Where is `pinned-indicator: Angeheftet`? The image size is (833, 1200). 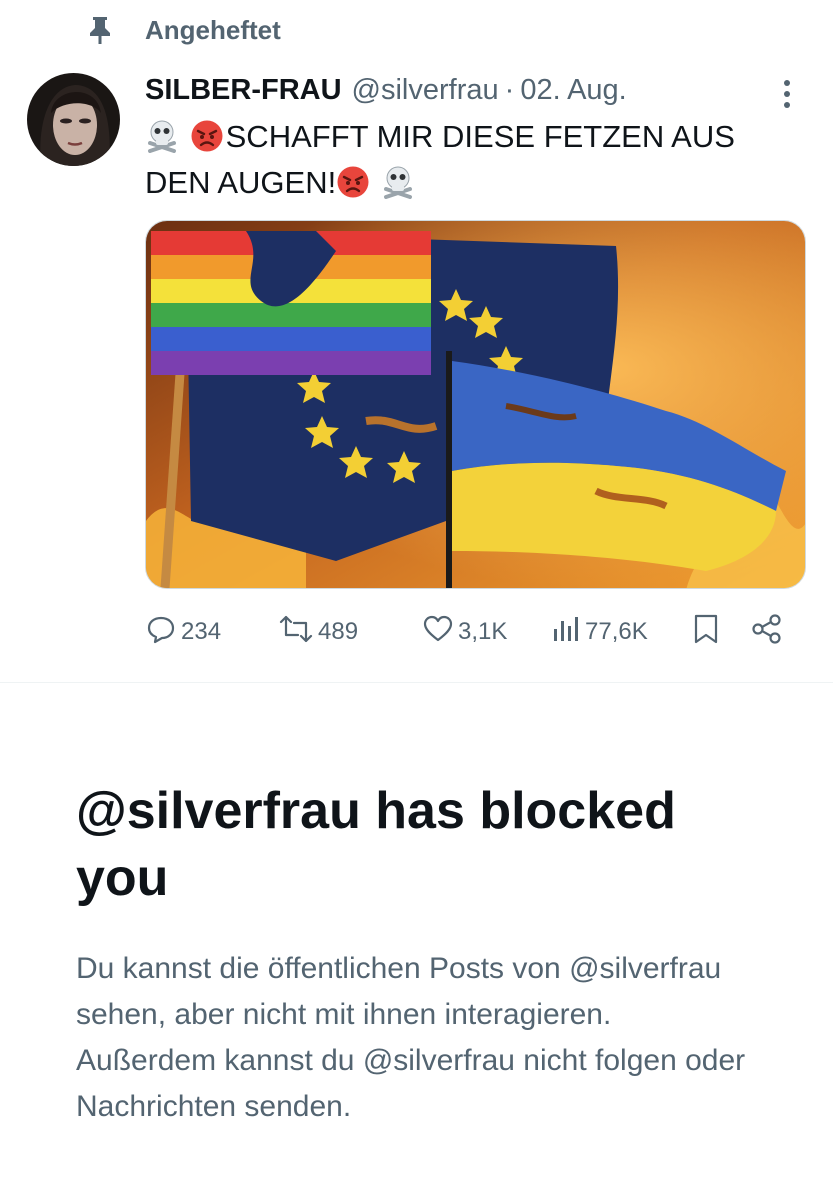 pinned-indicator: Angeheftet is located at coordinates (183, 30).